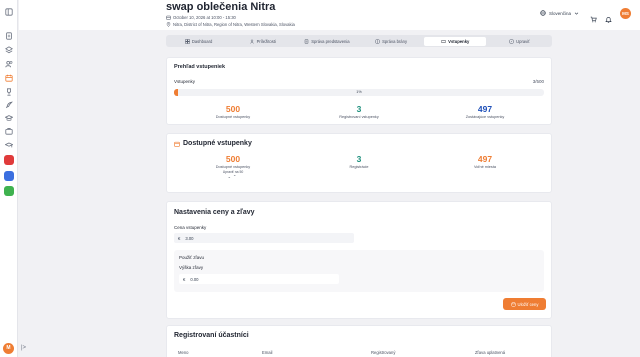  Describe the element at coordinates (263, 41) in the screenshot. I see `tab-opportunities: Príležitosti` at that location.